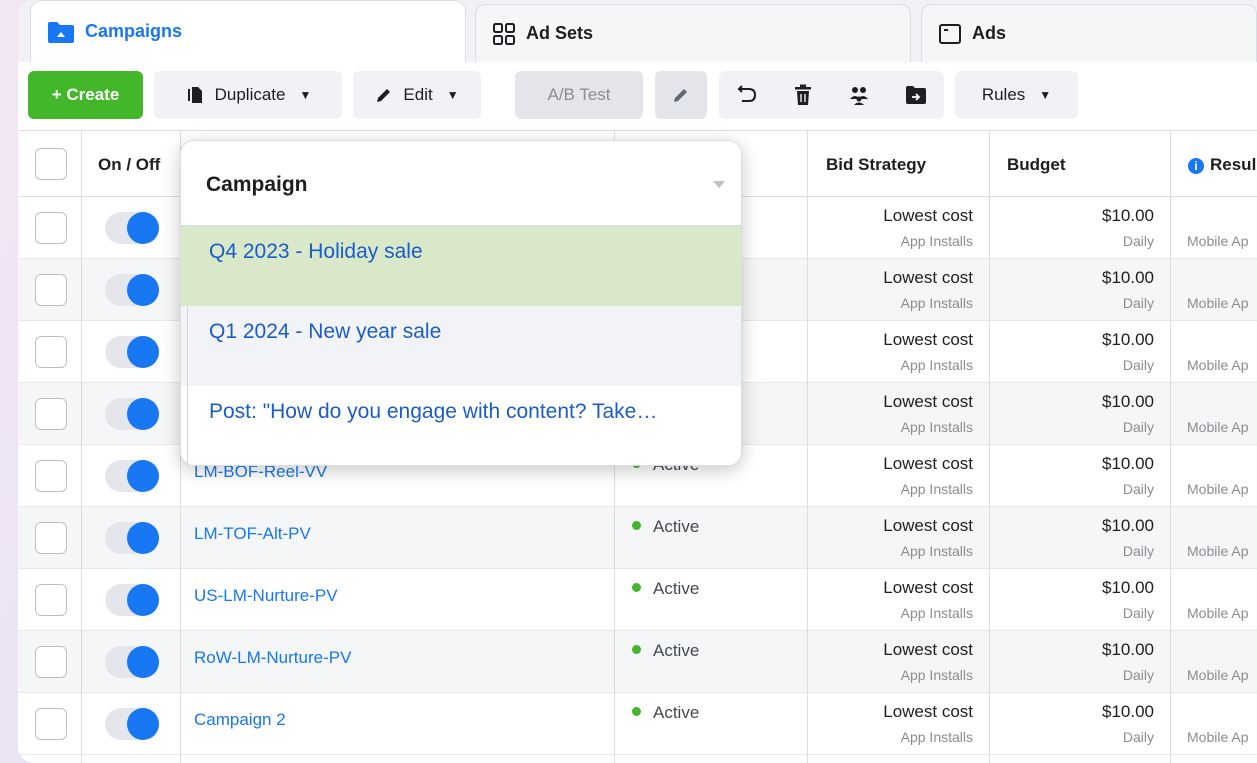 Image resolution: width=1257 pixels, height=763 pixels. Describe the element at coordinates (134, 31) in the screenshot. I see `tab-campaigns-label: Campaigns` at that location.